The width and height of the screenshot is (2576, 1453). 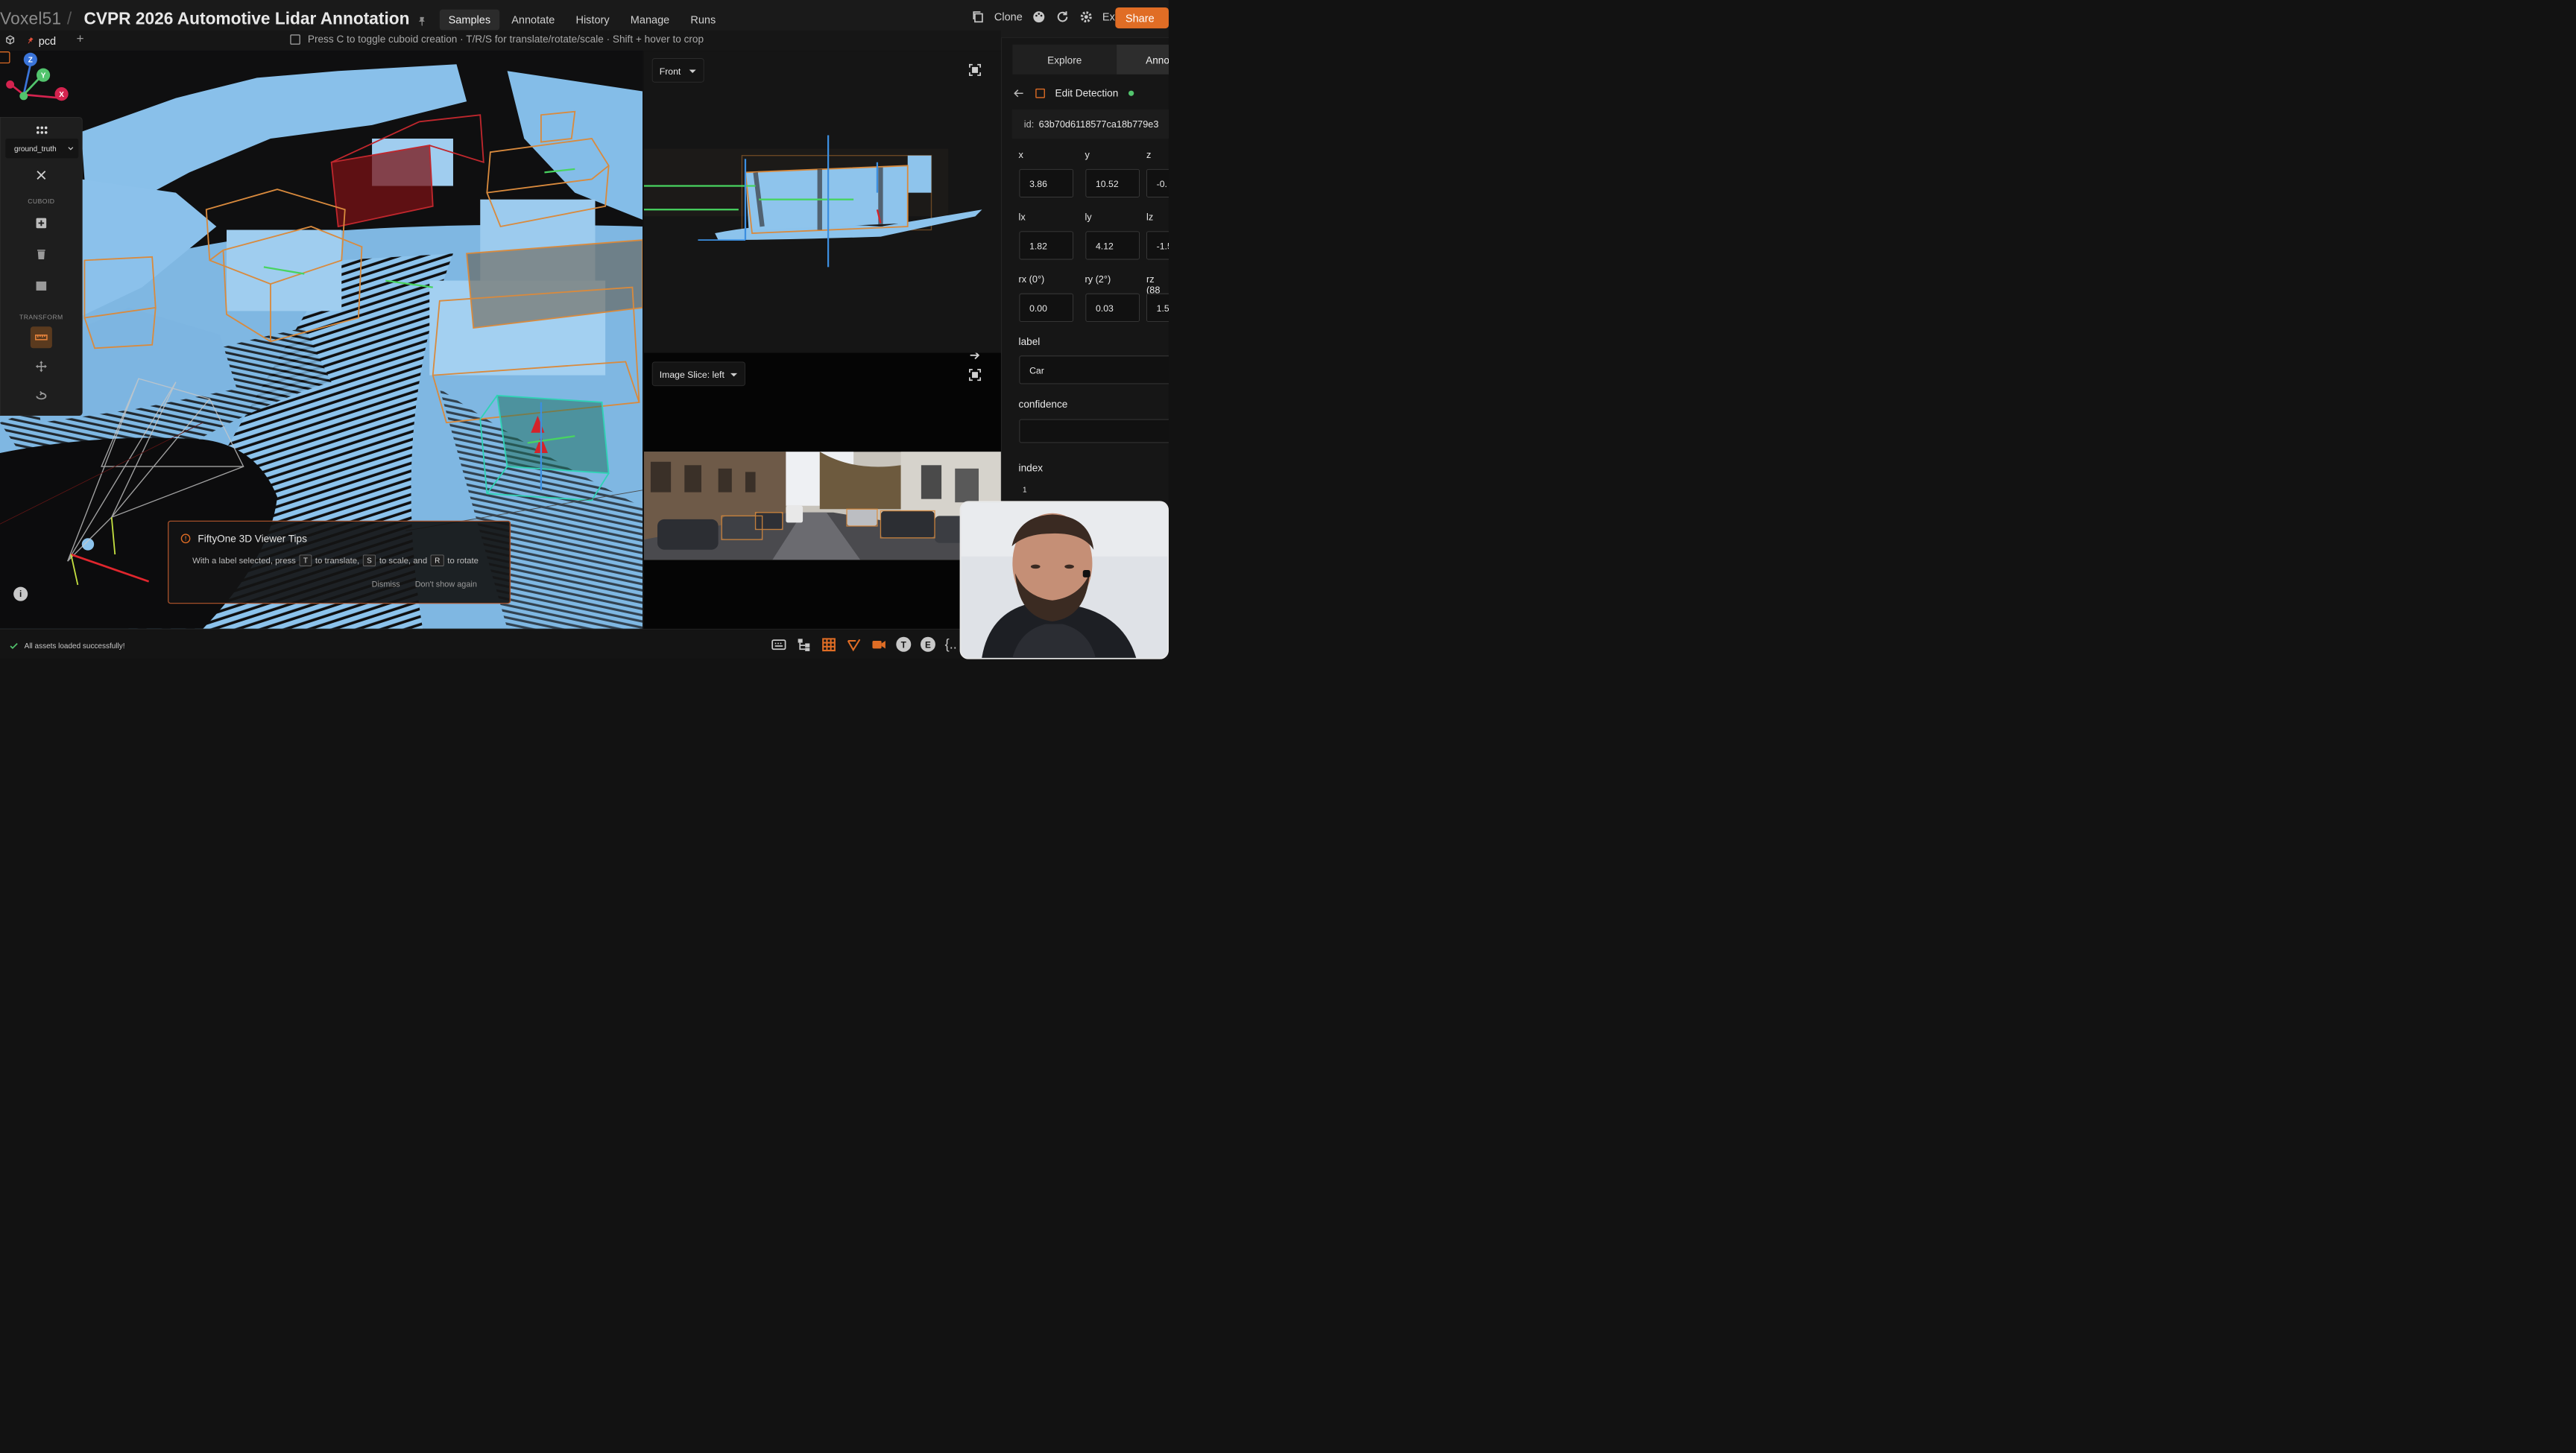 I want to click on front-view-canvas, so click(x=822, y=202).